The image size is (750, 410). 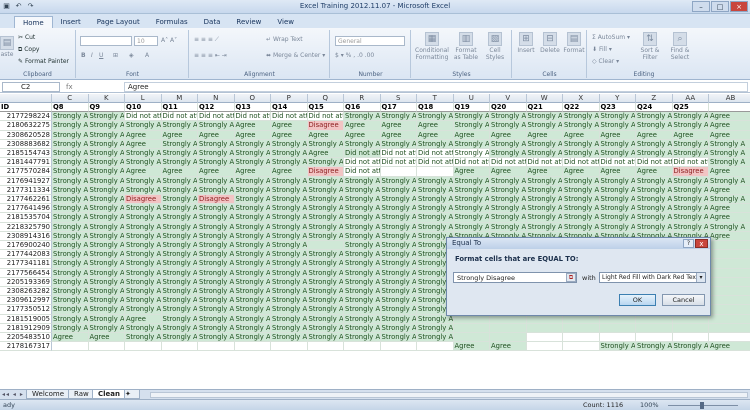 I want to click on currency-icon: $ ▾ % , .0 .00, so click(x=354, y=55).